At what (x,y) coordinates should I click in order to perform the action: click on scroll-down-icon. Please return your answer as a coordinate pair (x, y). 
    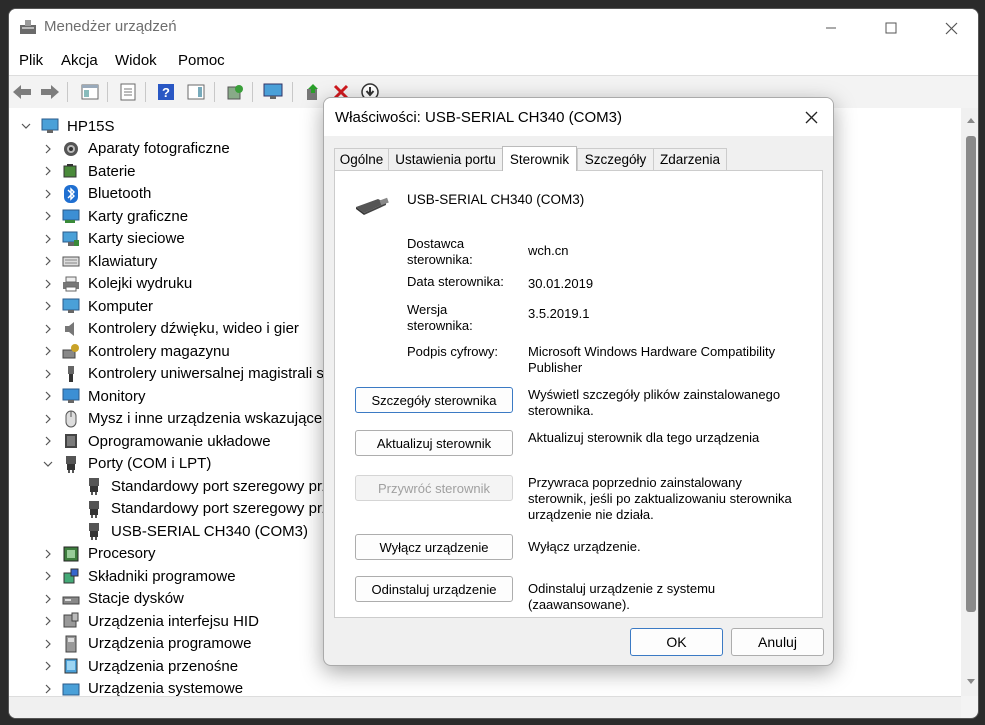
    Looking at the image, I should click on (971, 682).